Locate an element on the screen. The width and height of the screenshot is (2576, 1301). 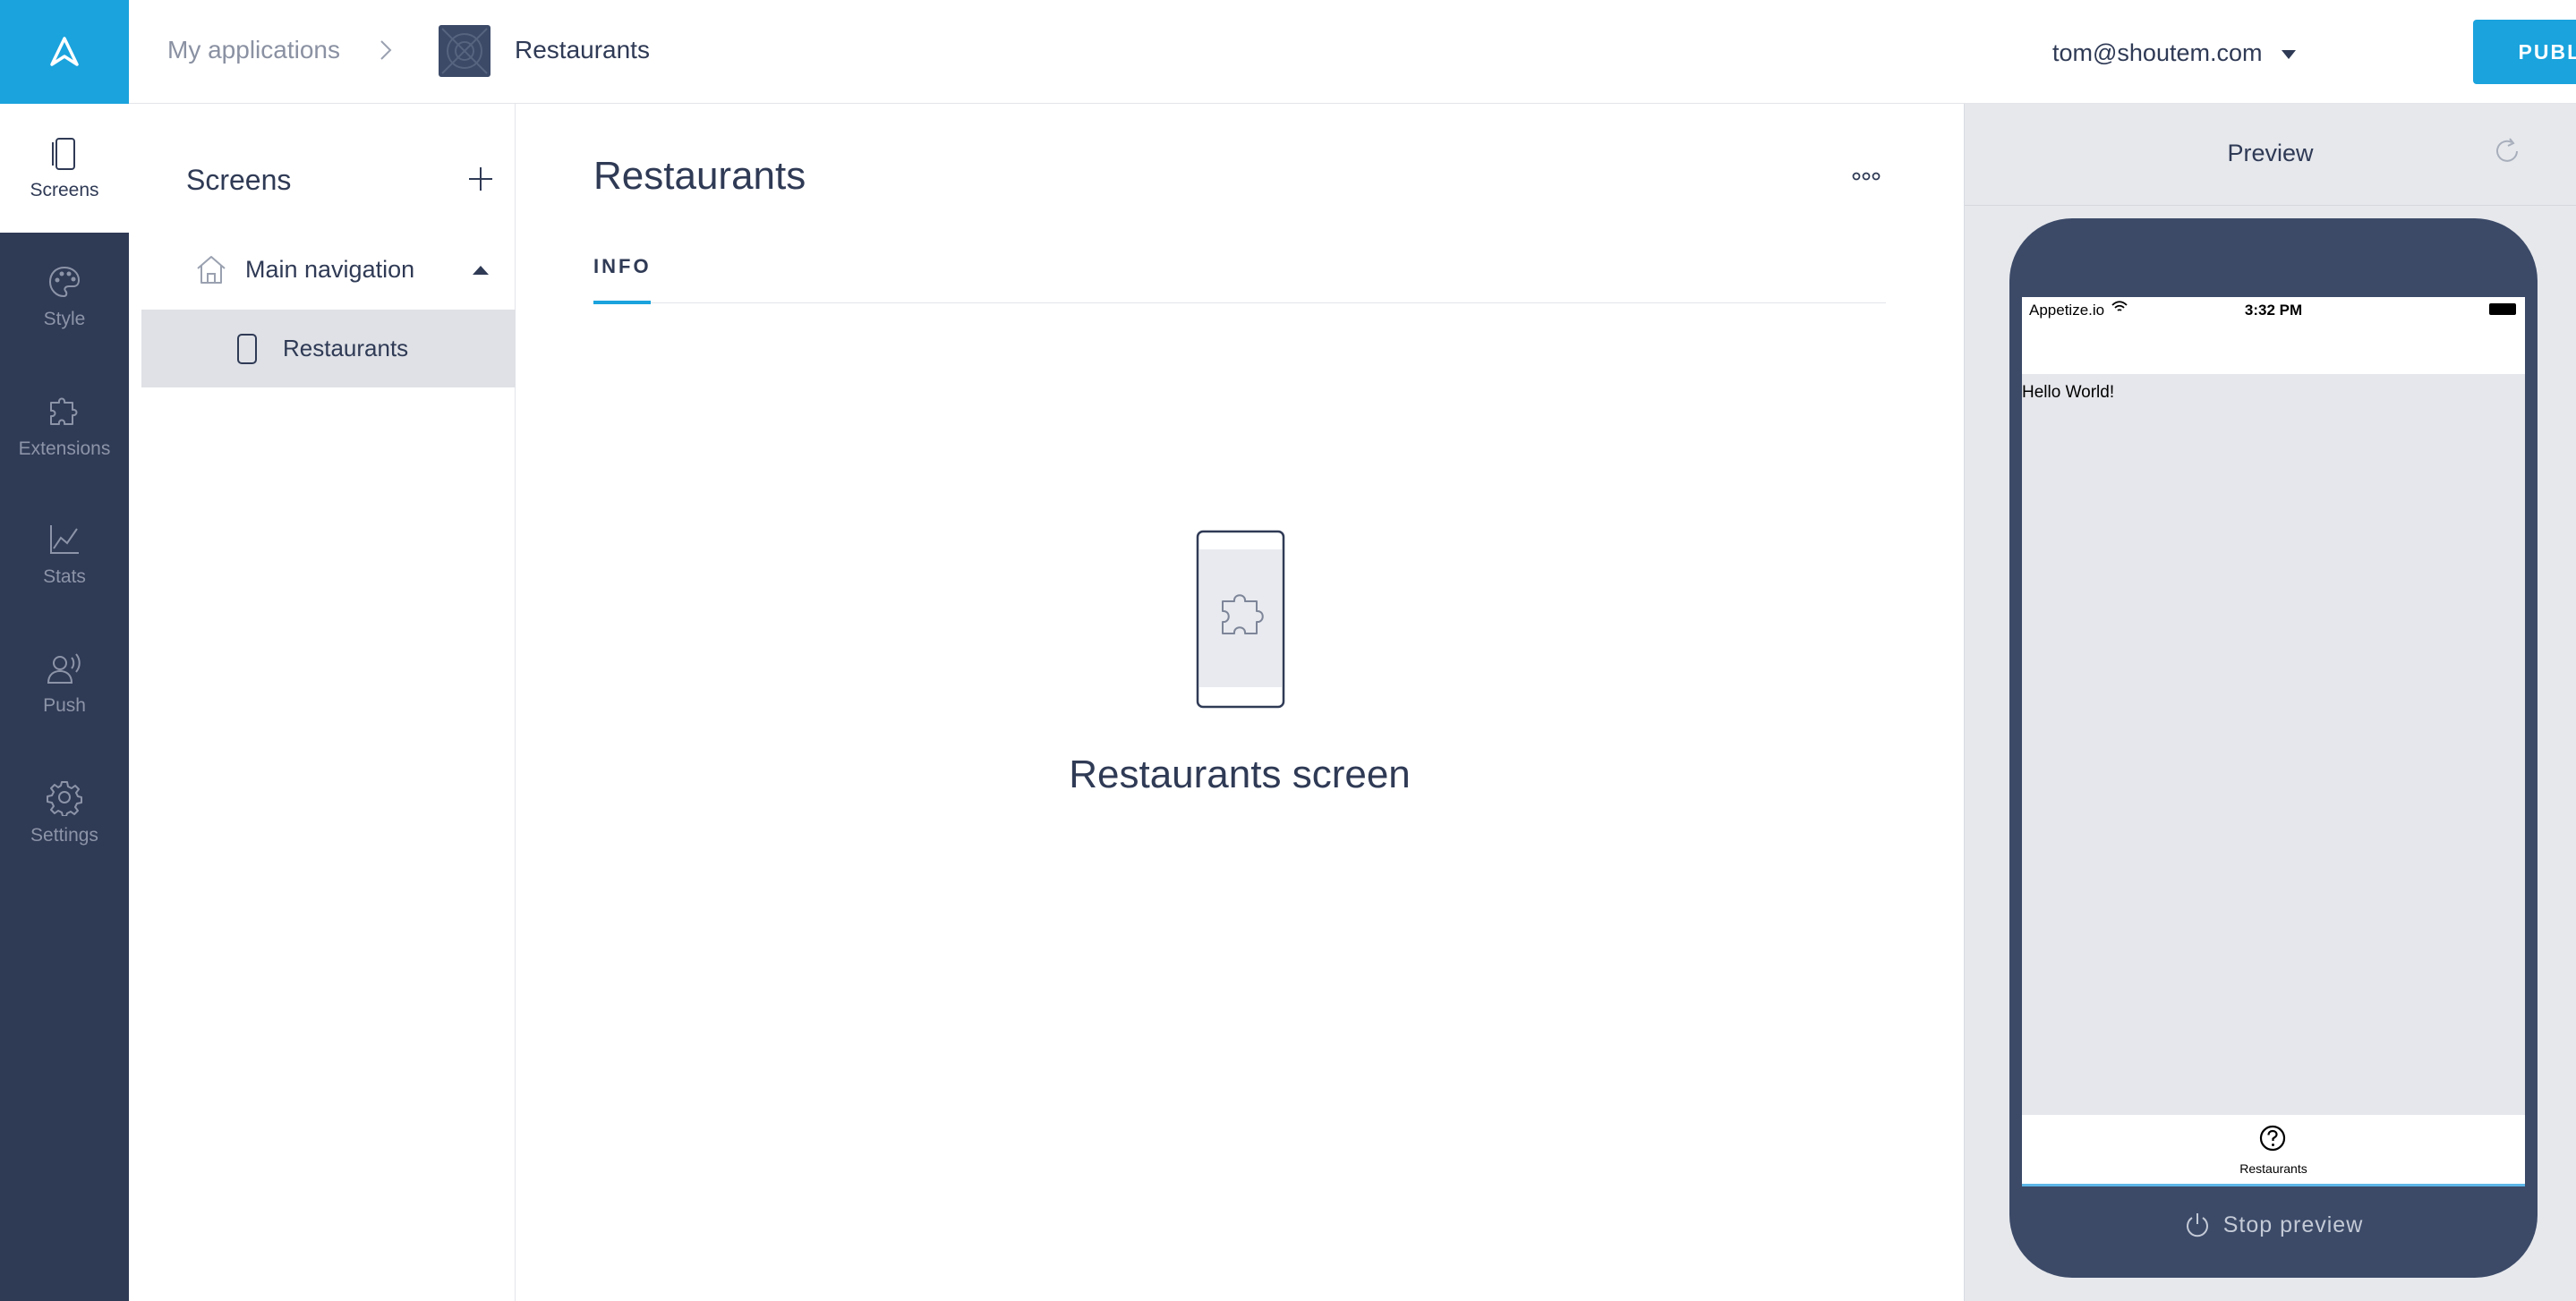
tab-active-indicator is located at coordinates (622, 302).